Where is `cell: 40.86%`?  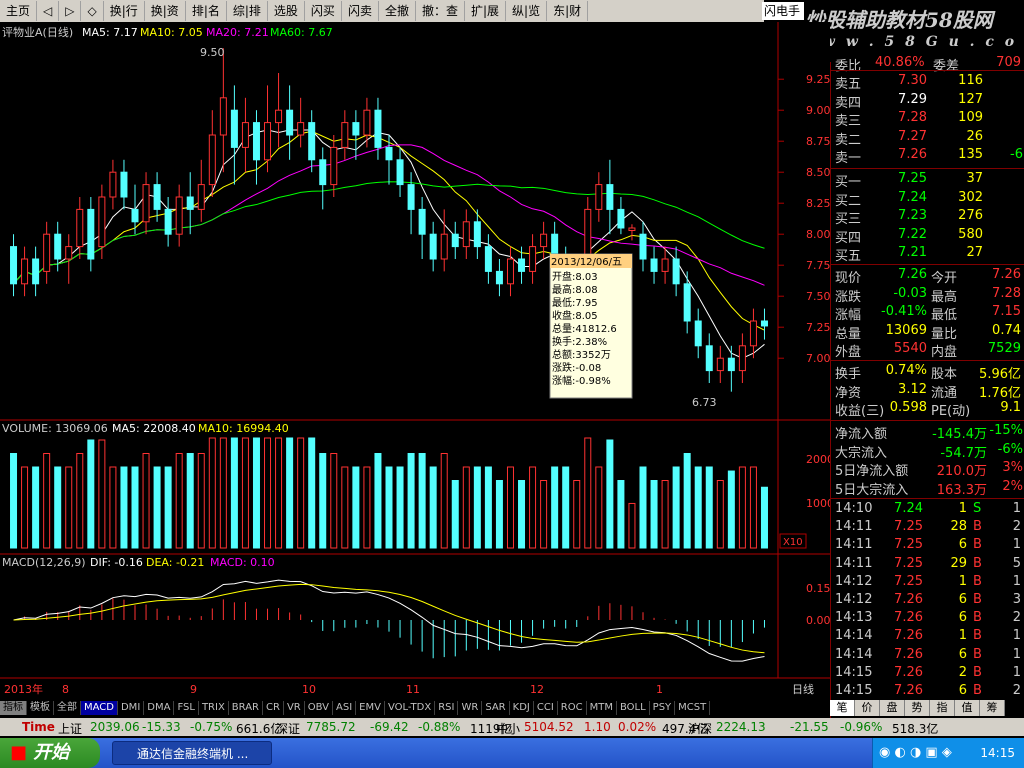
cell: 40.86% is located at coordinates (900, 62).